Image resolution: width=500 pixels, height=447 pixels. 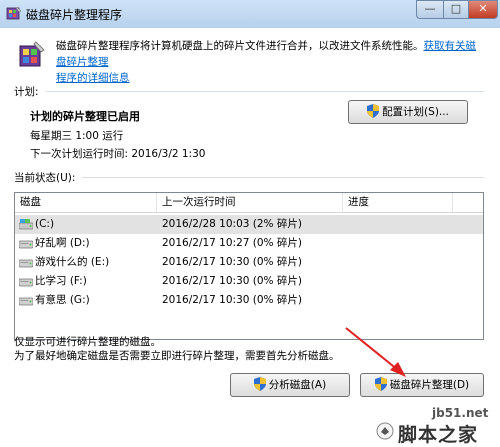 I want to click on disk-name: 比学习 (F:), so click(x=61, y=281).